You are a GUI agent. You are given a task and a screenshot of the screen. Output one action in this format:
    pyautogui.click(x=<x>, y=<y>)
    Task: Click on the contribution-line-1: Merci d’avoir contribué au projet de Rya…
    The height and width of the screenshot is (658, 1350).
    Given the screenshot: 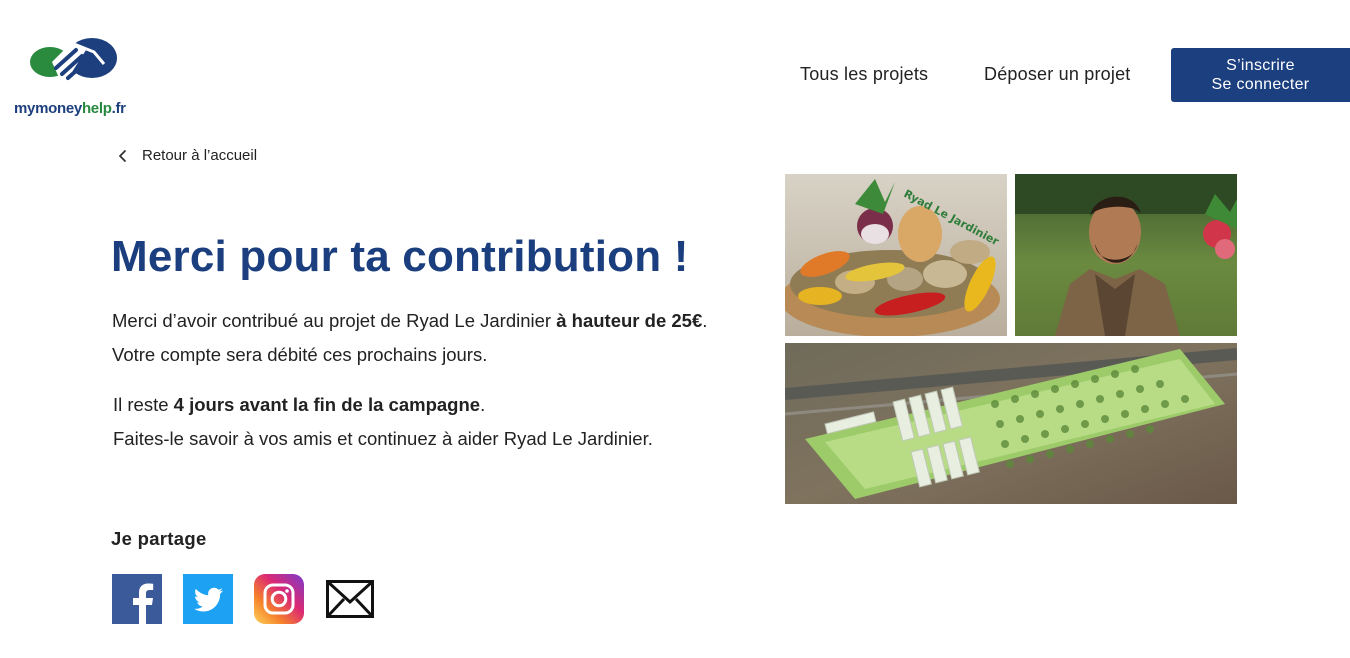 What is the action you would take?
    pyautogui.click(x=409, y=321)
    